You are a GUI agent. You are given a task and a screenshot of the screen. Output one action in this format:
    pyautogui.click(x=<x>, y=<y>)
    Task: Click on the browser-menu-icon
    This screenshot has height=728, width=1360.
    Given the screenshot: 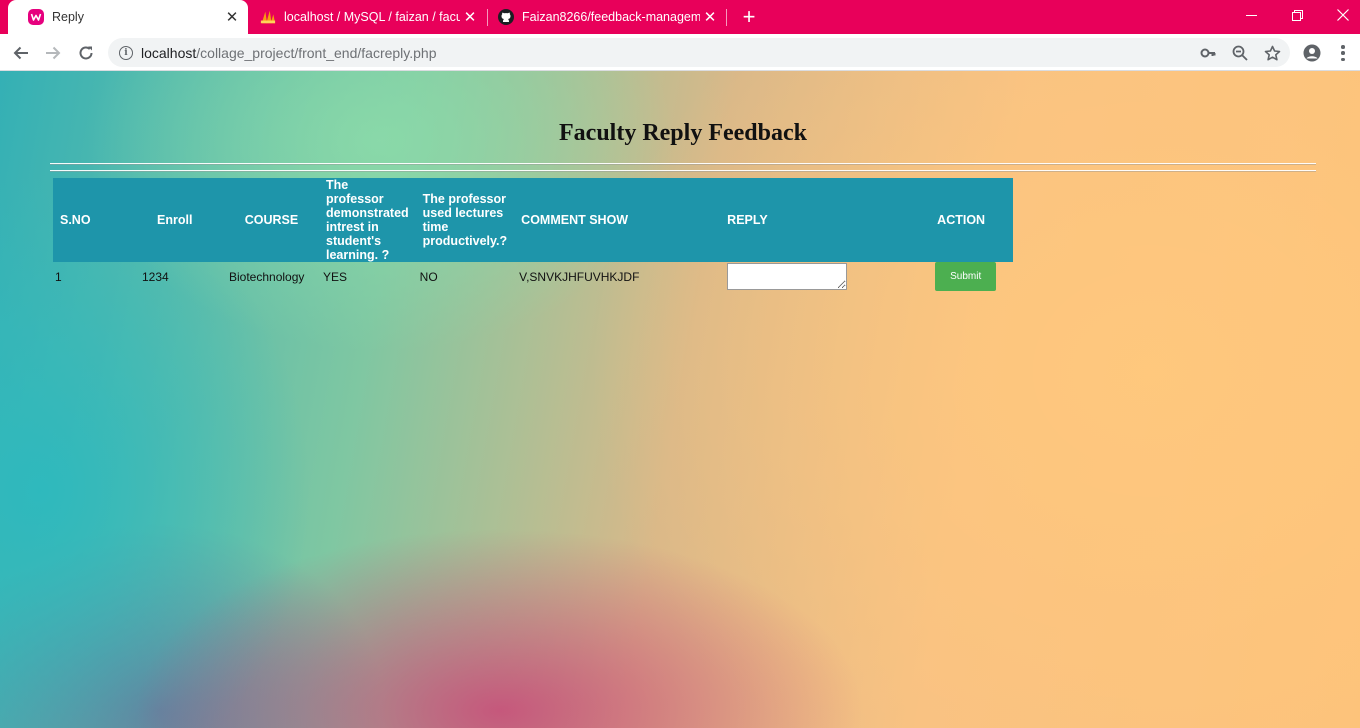 What is the action you would take?
    pyautogui.click(x=1343, y=53)
    